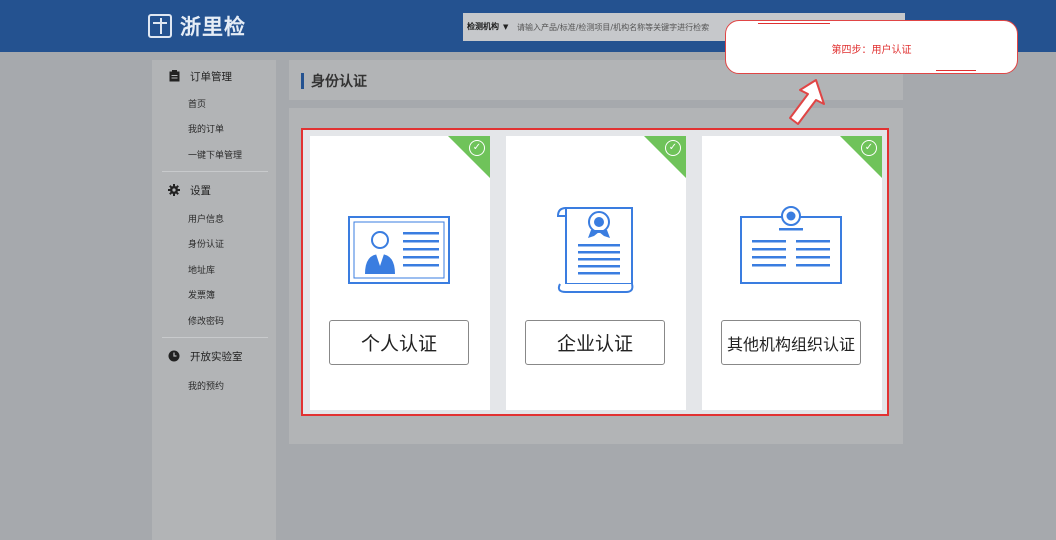 The image size is (1056, 540). I want to click on sidebar-section-title: 订单管理, so click(211, 76).